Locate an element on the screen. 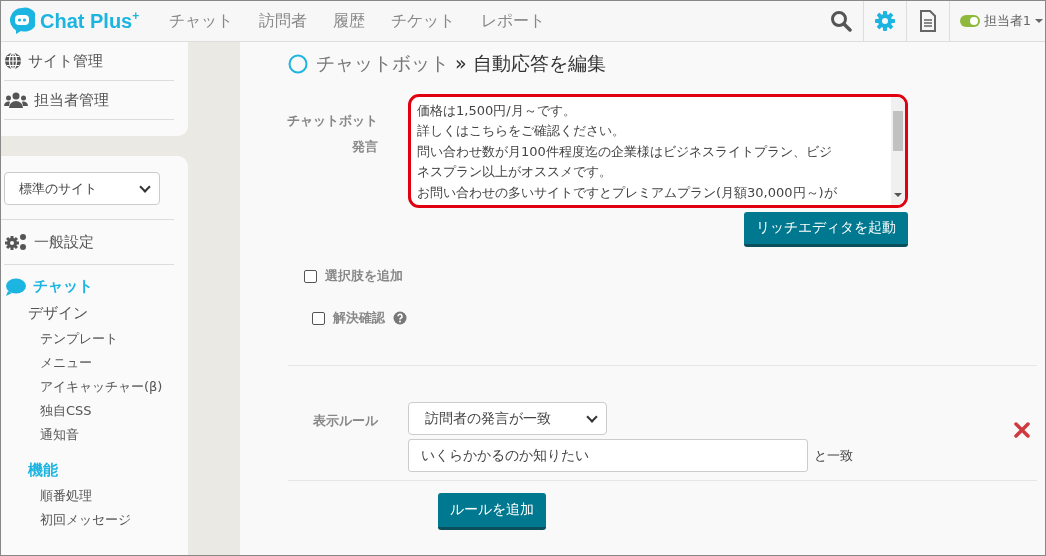  document-icon is located at coordinates (927, 21).